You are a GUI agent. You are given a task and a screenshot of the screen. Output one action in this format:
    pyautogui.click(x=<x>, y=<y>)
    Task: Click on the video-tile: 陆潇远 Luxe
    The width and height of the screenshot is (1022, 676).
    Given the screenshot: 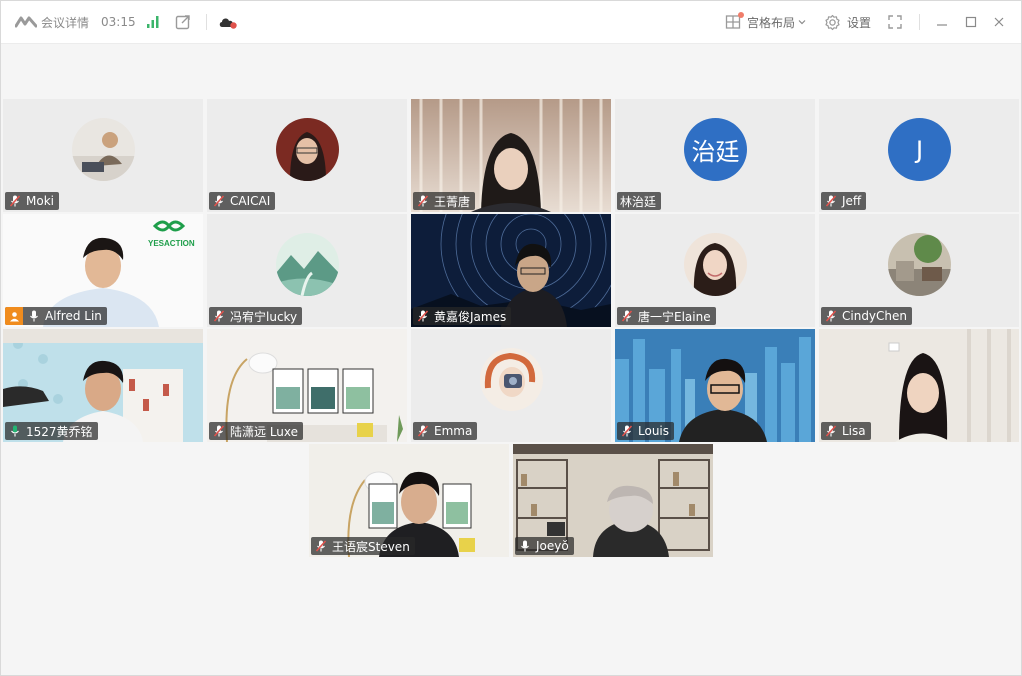 What is the action you would take?
    pyautogui.click(x=307, y=385)
    